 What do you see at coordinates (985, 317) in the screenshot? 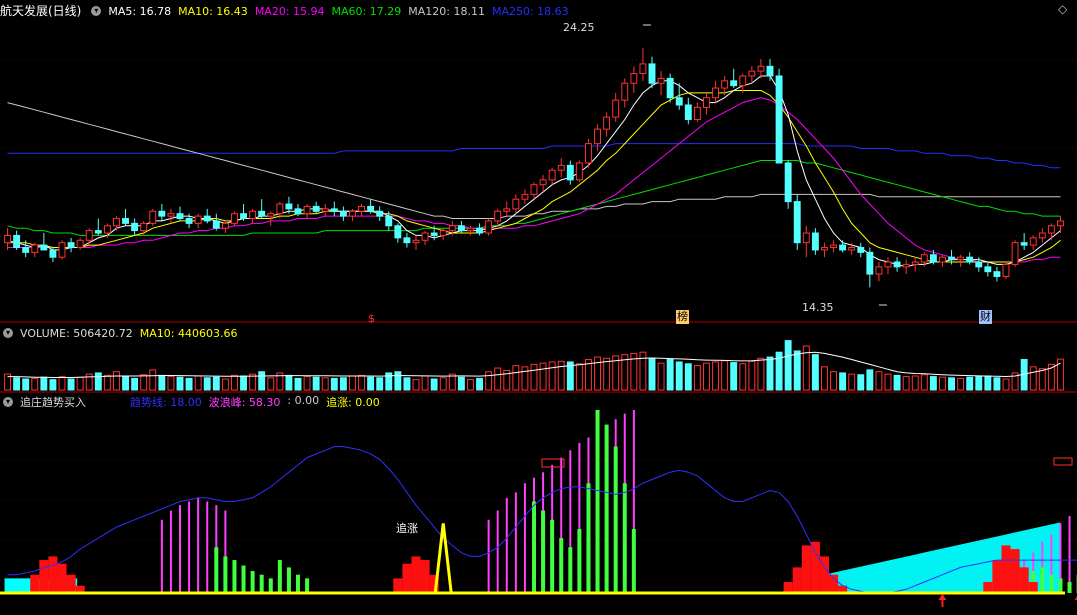
I see `event-marker-finance: 财` at bounding box center [985, 317].